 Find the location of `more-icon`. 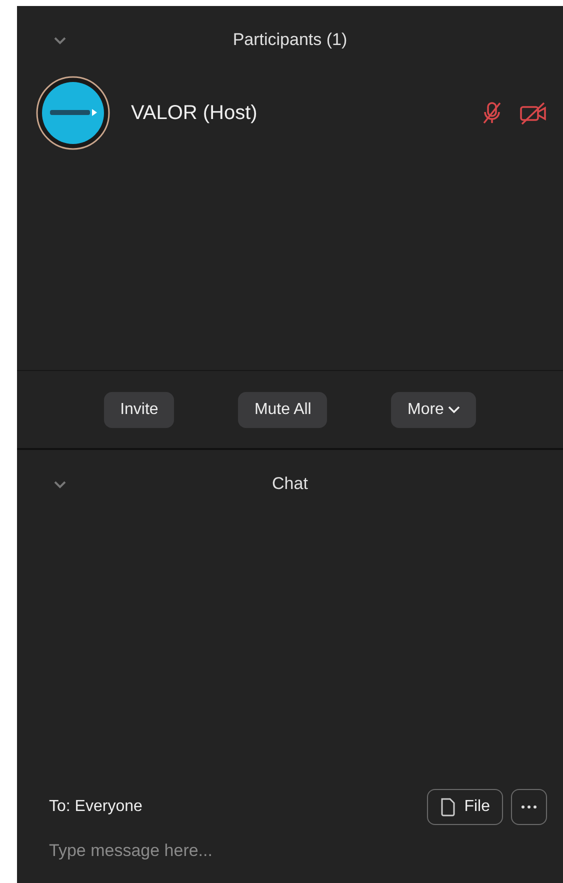

more-icon is located at coordinates (529, 807).